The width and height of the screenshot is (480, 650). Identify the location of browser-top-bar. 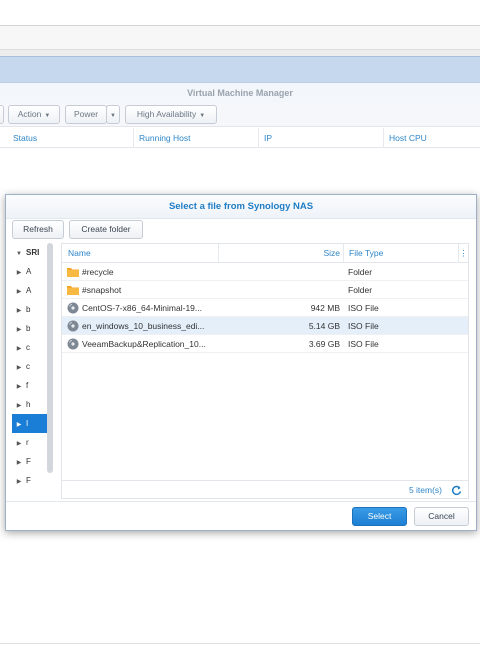
(240, 13).